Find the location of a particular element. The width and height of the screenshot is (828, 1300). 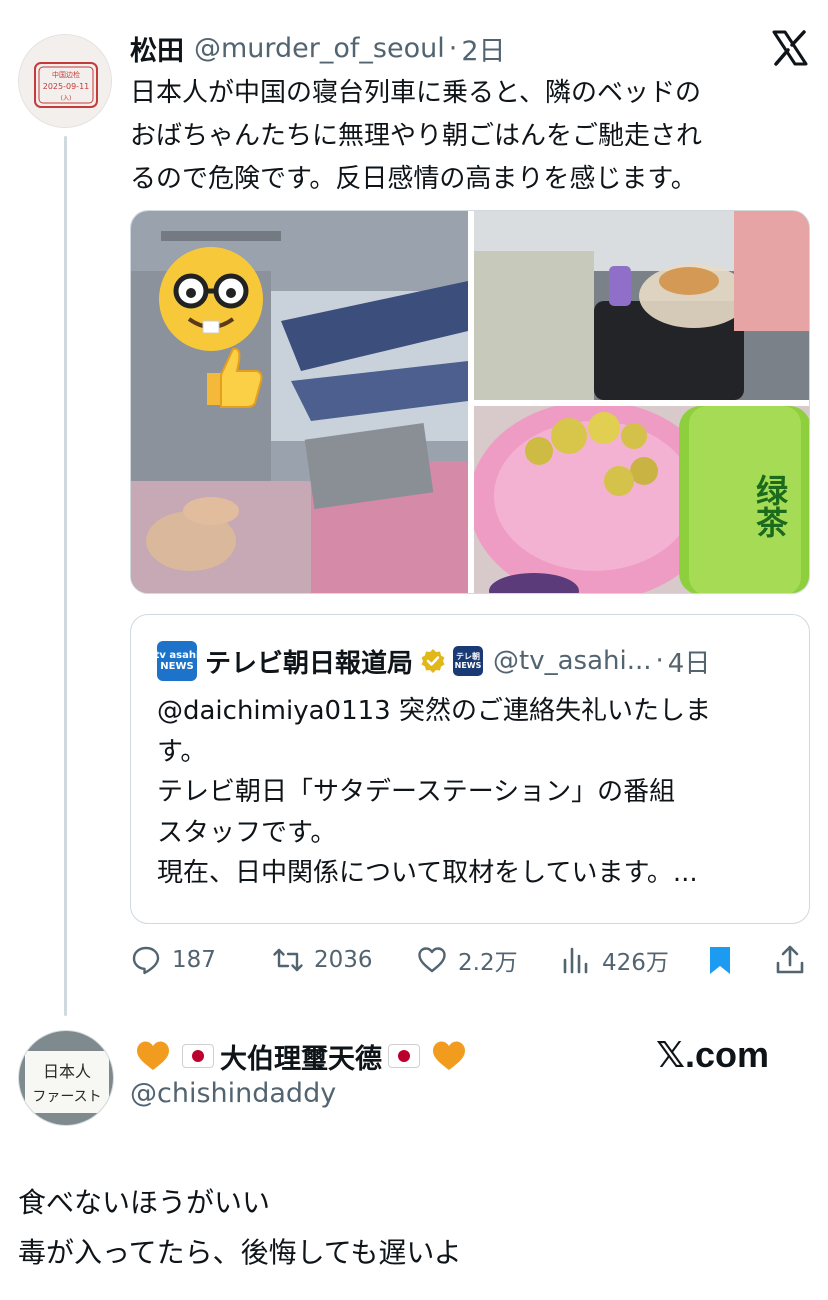

reply-author-avatar: 日本人 ファースト is located at coordinates (66, 1078).